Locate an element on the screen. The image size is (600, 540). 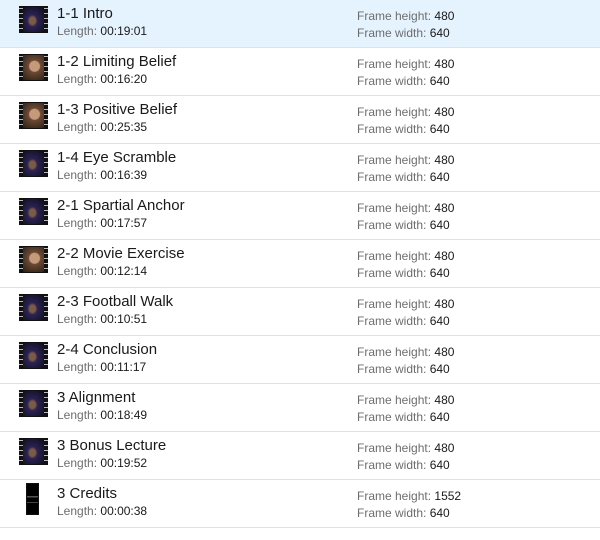
file-length: Length: 00:18:49 is located at coordinates (102, 415).